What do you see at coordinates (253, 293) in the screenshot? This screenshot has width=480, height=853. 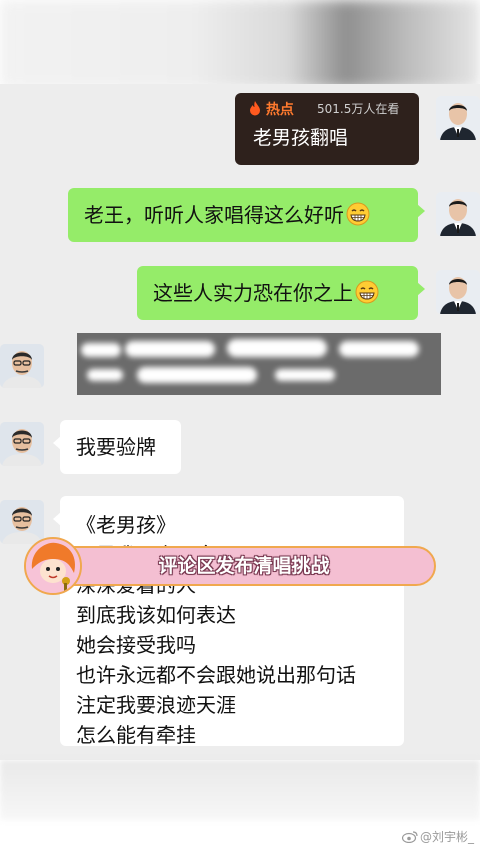 I see `message-text: 这些人实力恐在你之上` at bounding box center [253, 293].